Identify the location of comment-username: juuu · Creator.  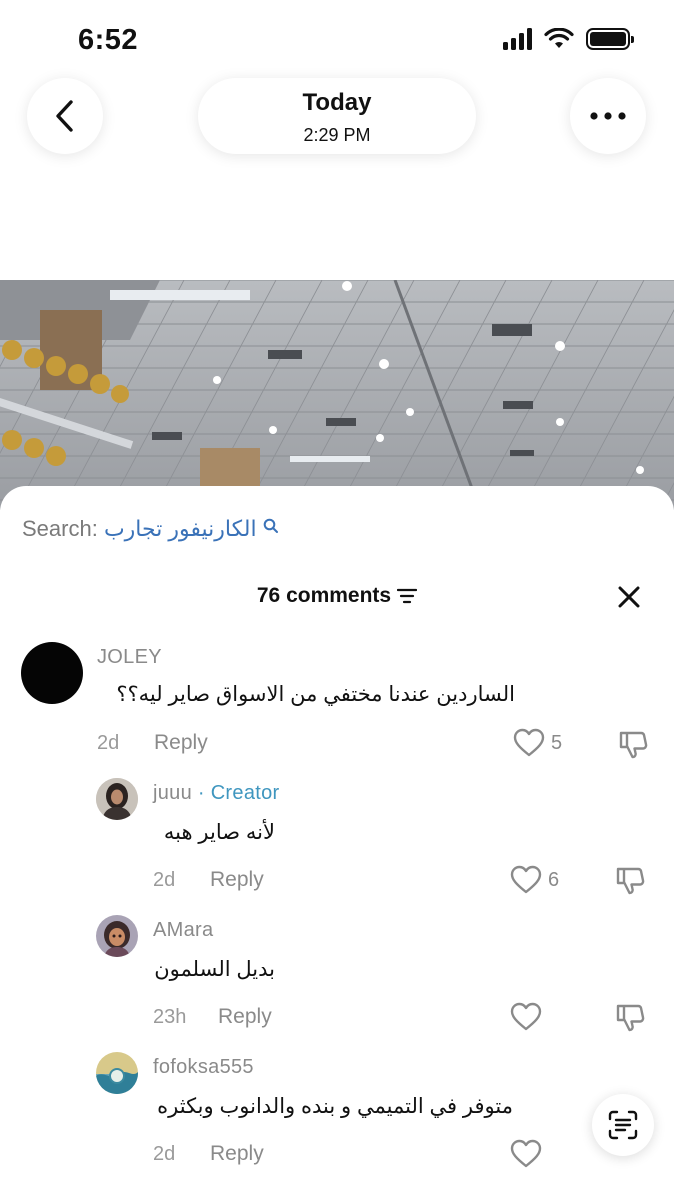
(216, 793).